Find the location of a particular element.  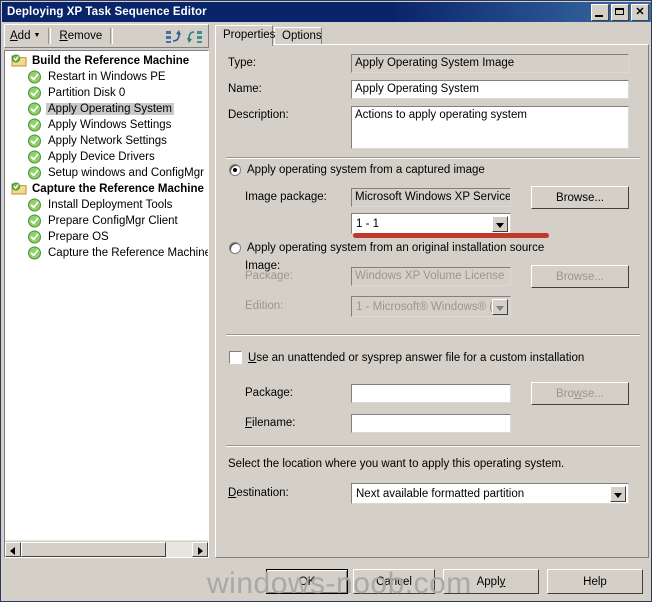

tree-item: Apply Operating System is located at coordinates (106, 109).